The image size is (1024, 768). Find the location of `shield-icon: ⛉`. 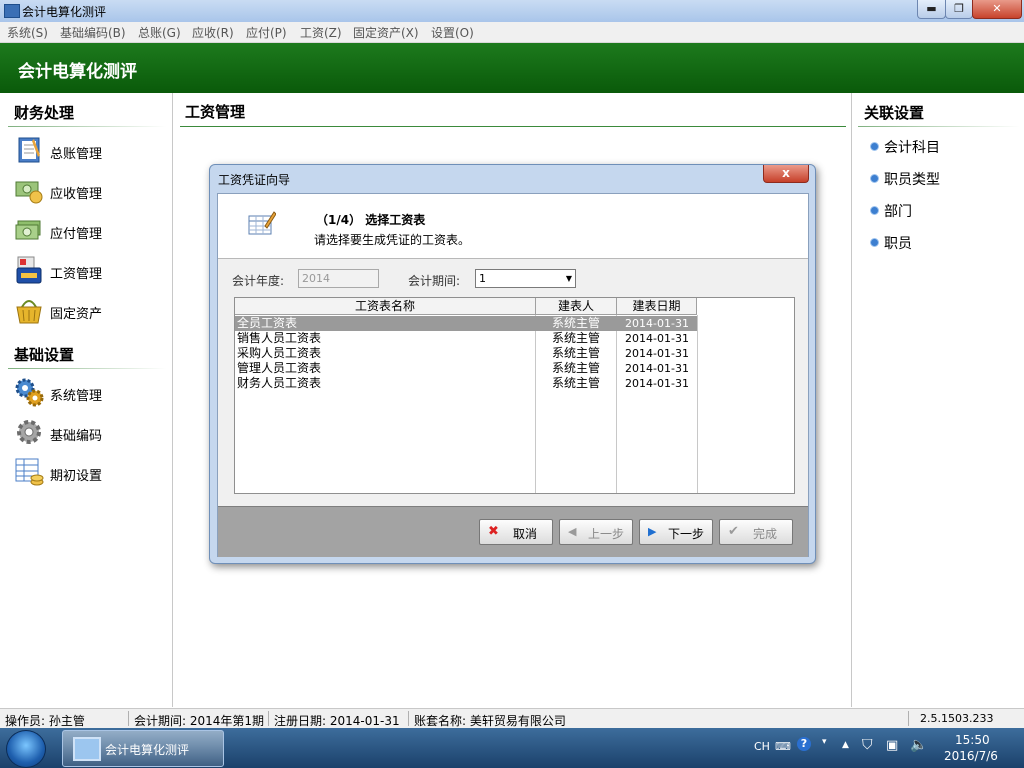

shield-icon: ⛉ is located at coordinates (867, 745).